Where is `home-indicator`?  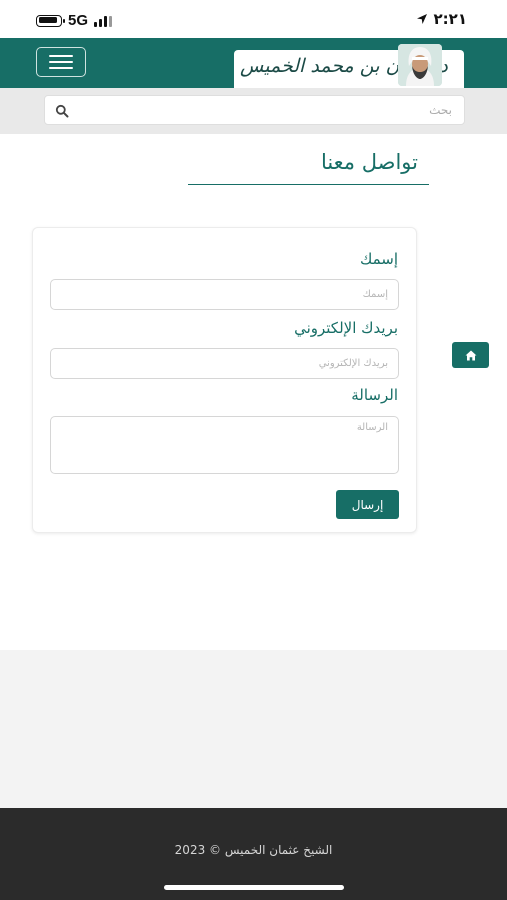
home-indicator is located at coordinates (254, 887).